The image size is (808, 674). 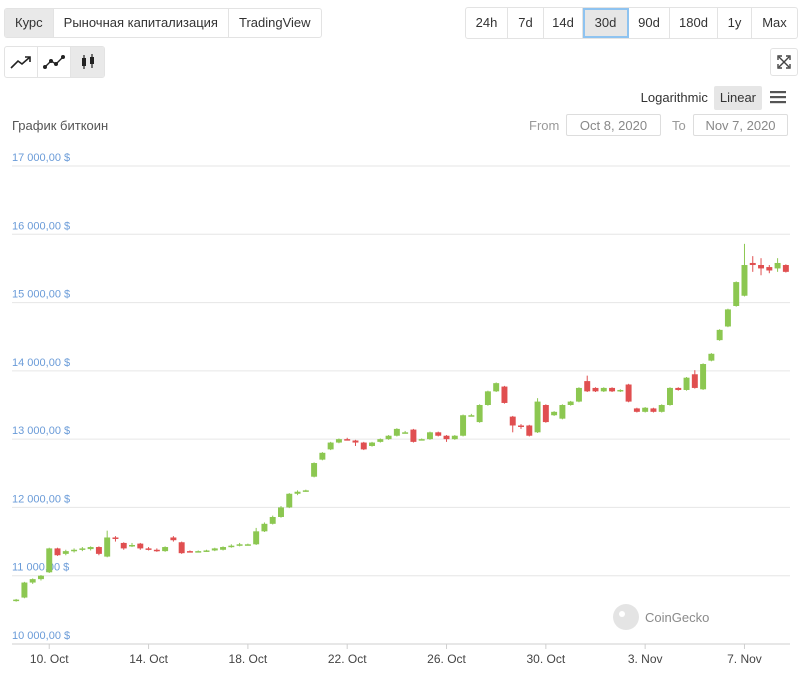 I want to click on range-7d: 7d, so click(x=526, y=23).